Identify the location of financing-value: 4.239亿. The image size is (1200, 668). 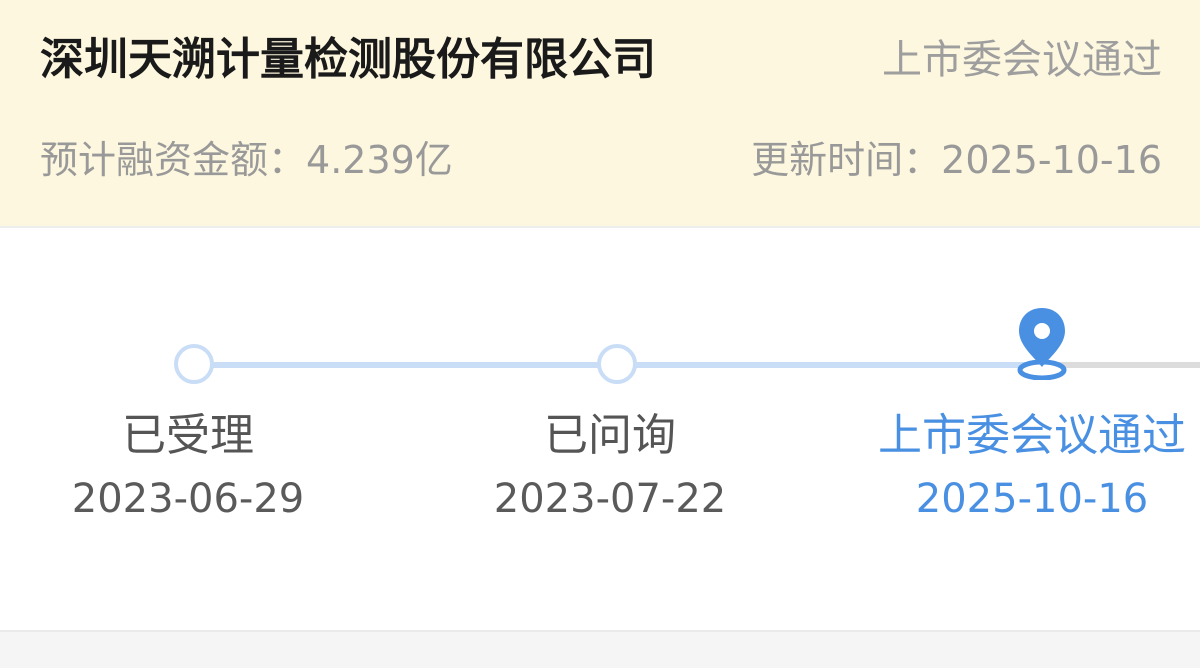
(379, 160).